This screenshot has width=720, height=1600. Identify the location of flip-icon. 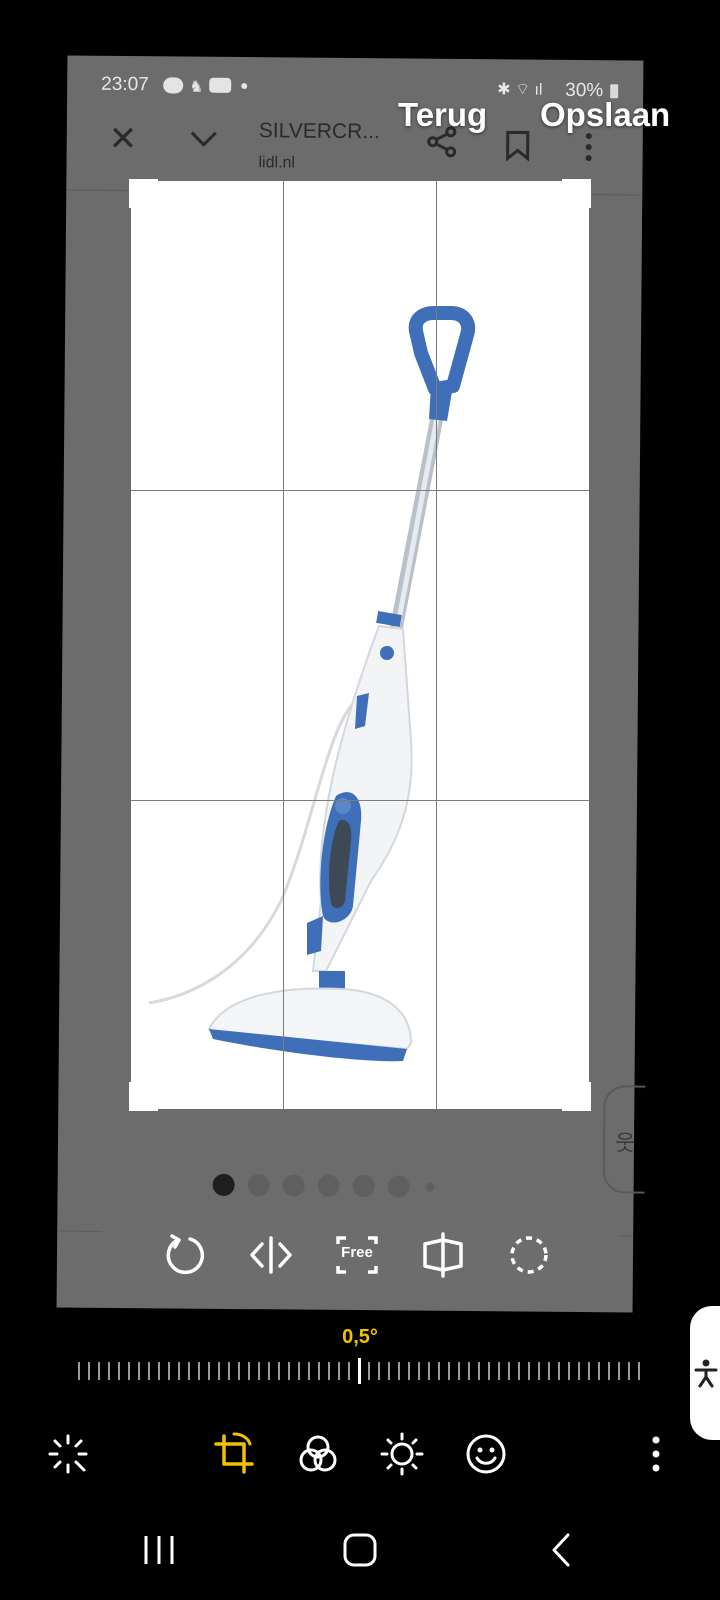
(271, 1255).